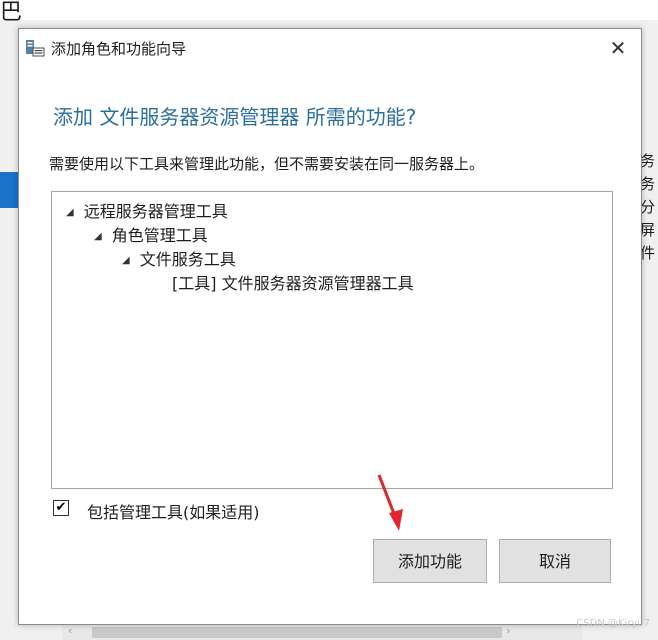 Image resolution: width=658 pixels, height=640 pixels. What do you see at coordinates (508, 630) in the screenshot?
I see `scroll-right-icon: ›` at bounding box center [508, 630].